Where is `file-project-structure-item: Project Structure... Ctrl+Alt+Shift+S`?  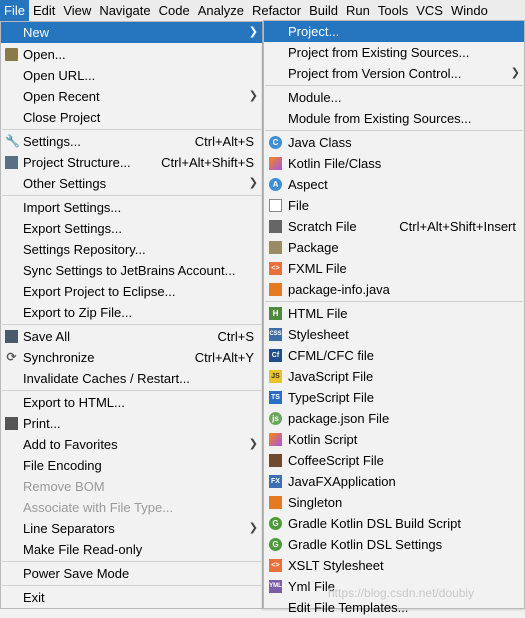 file-project-structure-item: Project Structure... Ctrl+Alt+Shift+S is located at coordinates (131, 162).